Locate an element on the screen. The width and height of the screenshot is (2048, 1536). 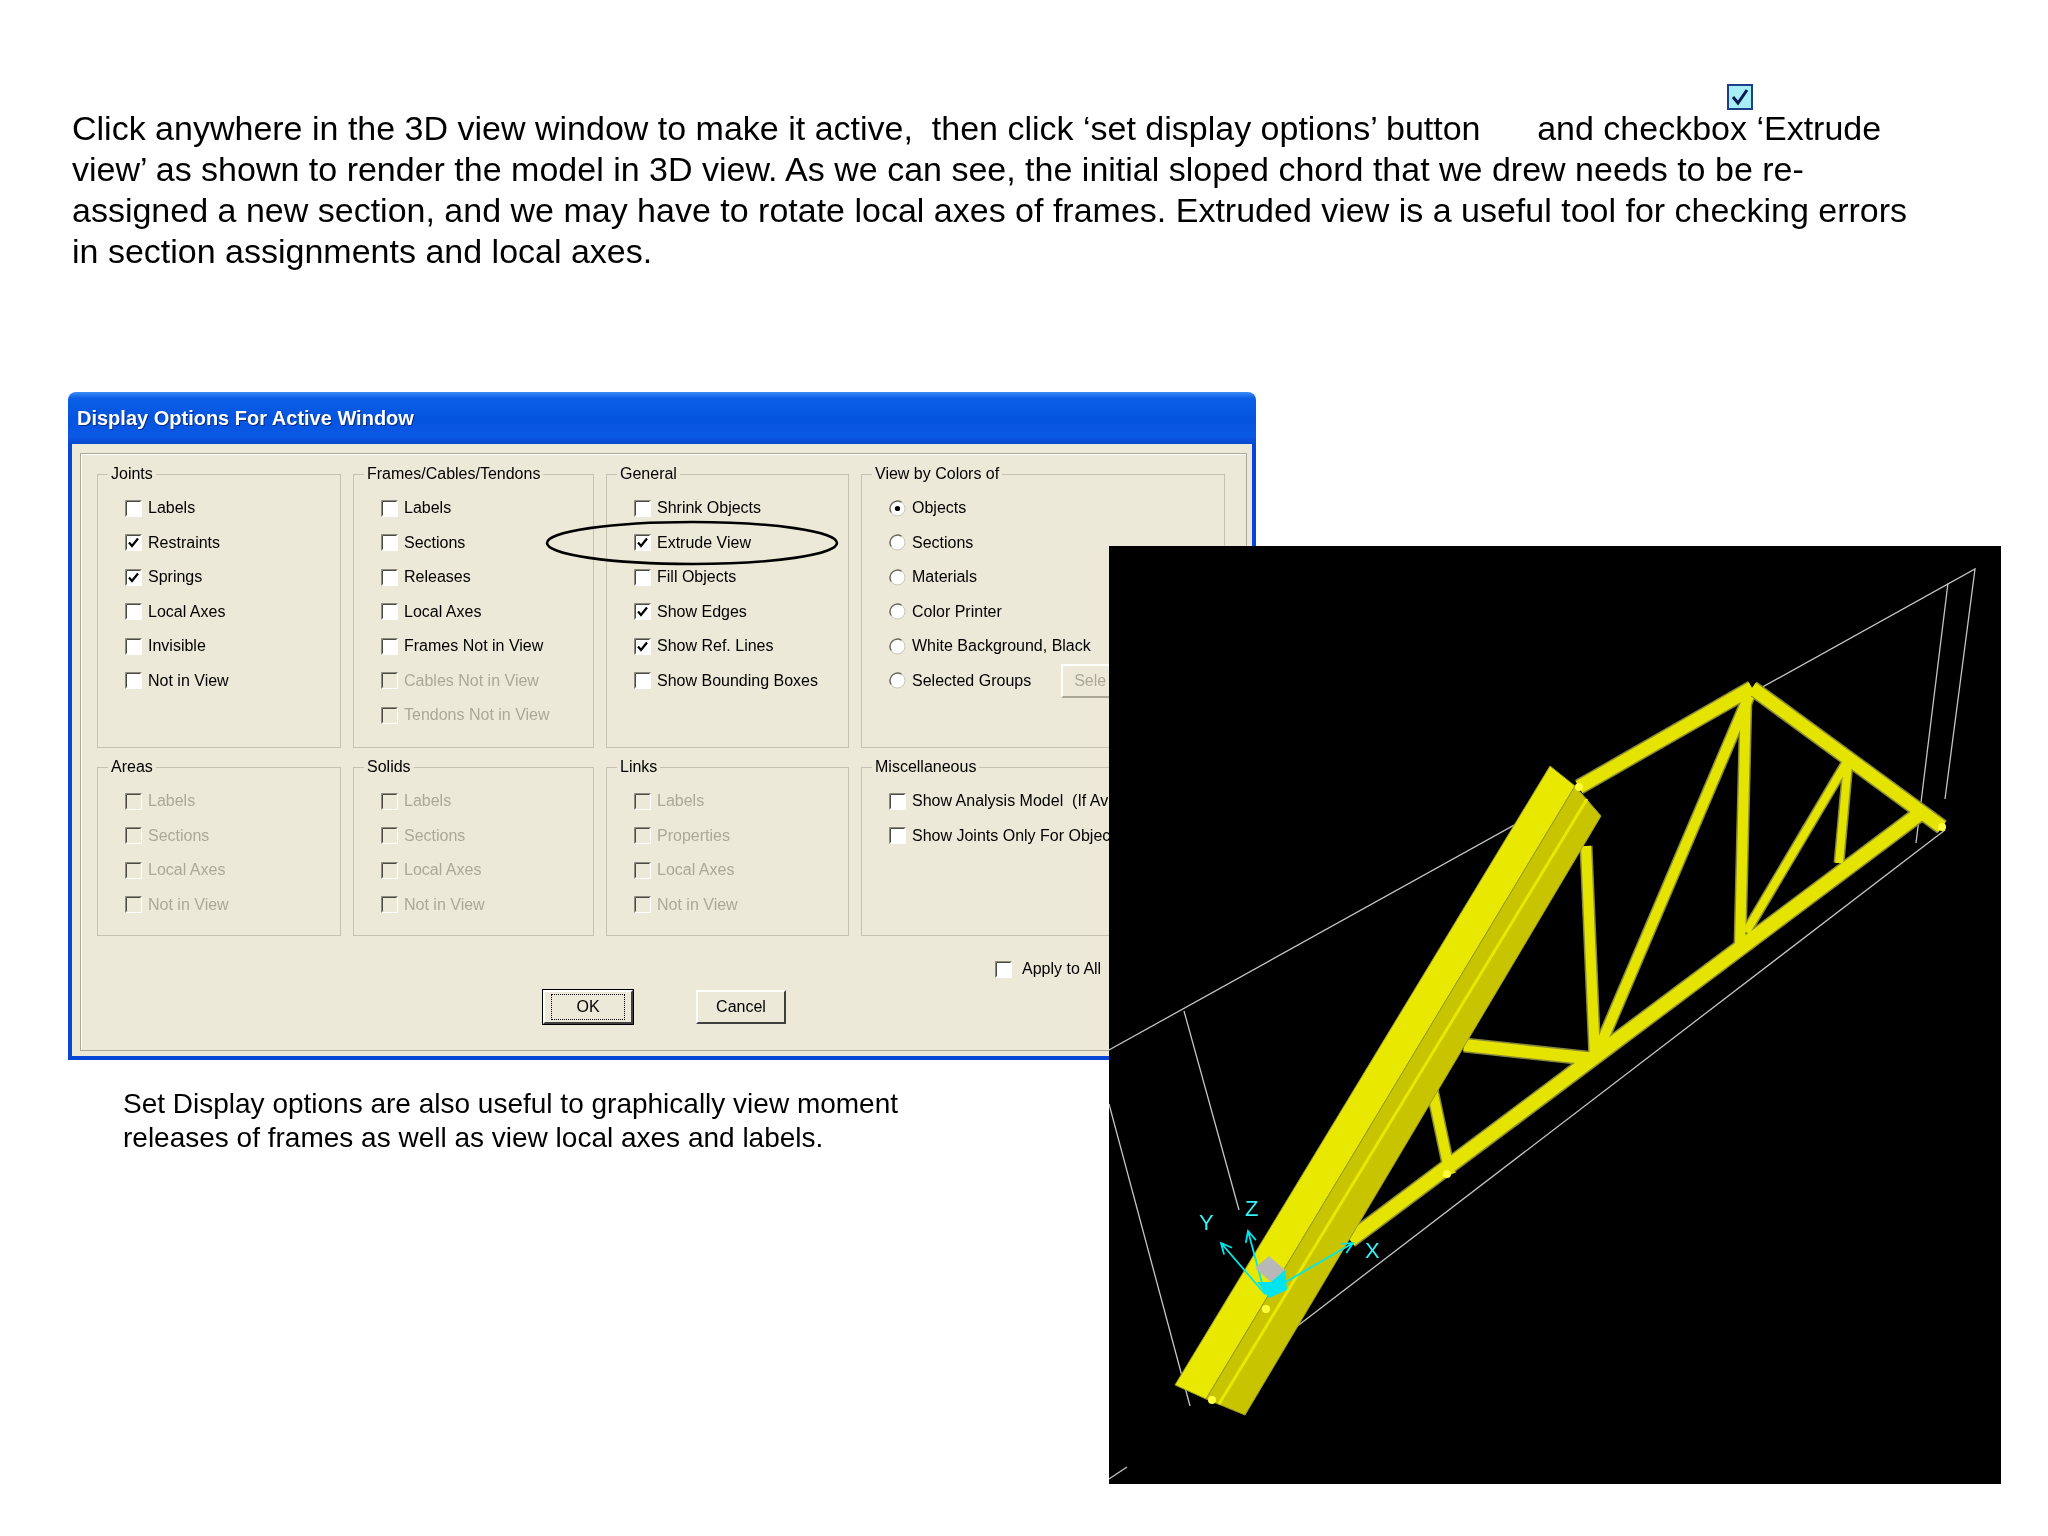
axis-label: Y is located at coordinates (1206, 1222).